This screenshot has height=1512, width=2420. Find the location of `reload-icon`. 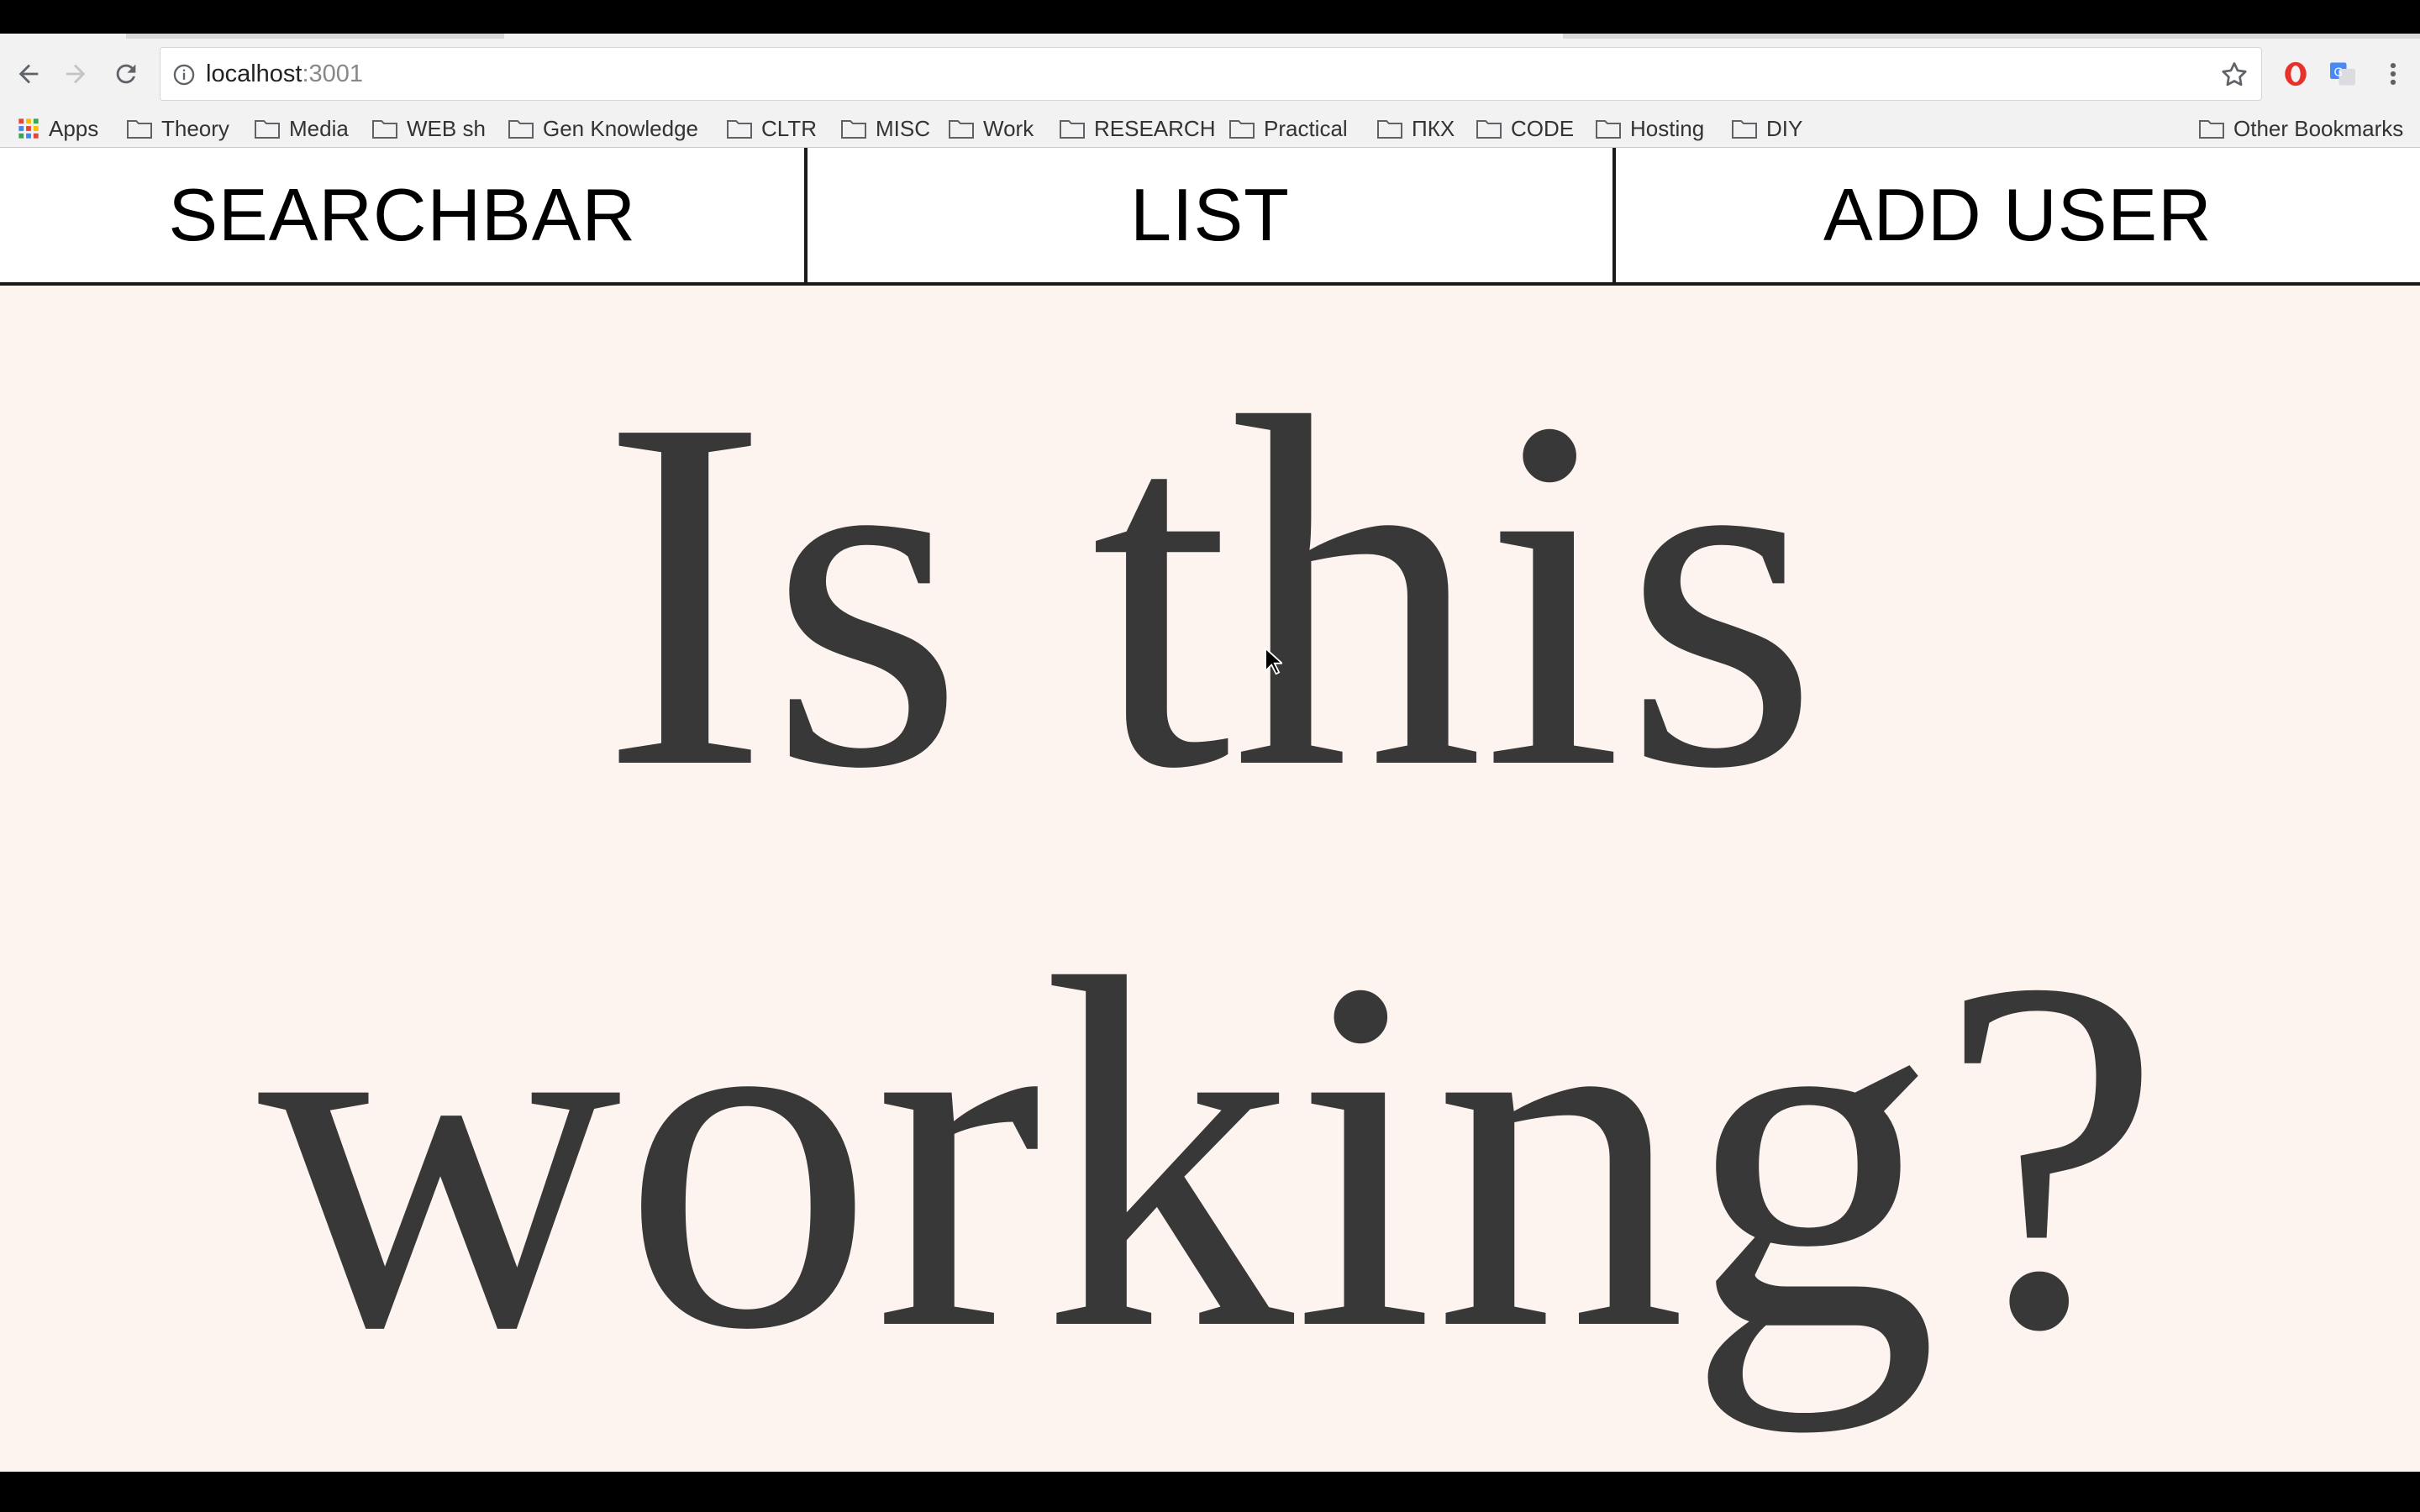

reload-icon is located at coordinates (126, 74).